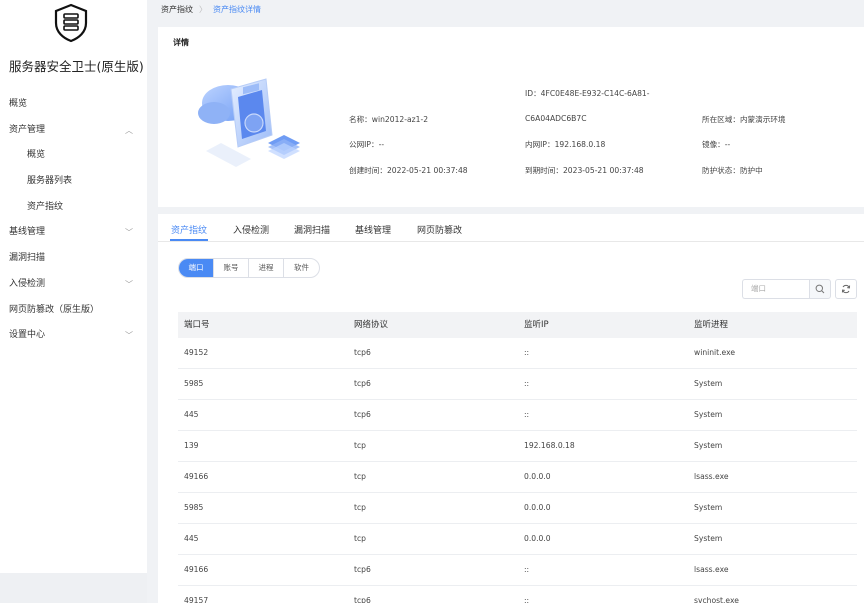  I want to click on detail-private-ip: 内网IP：192.168.0.18, so click(565, 144).